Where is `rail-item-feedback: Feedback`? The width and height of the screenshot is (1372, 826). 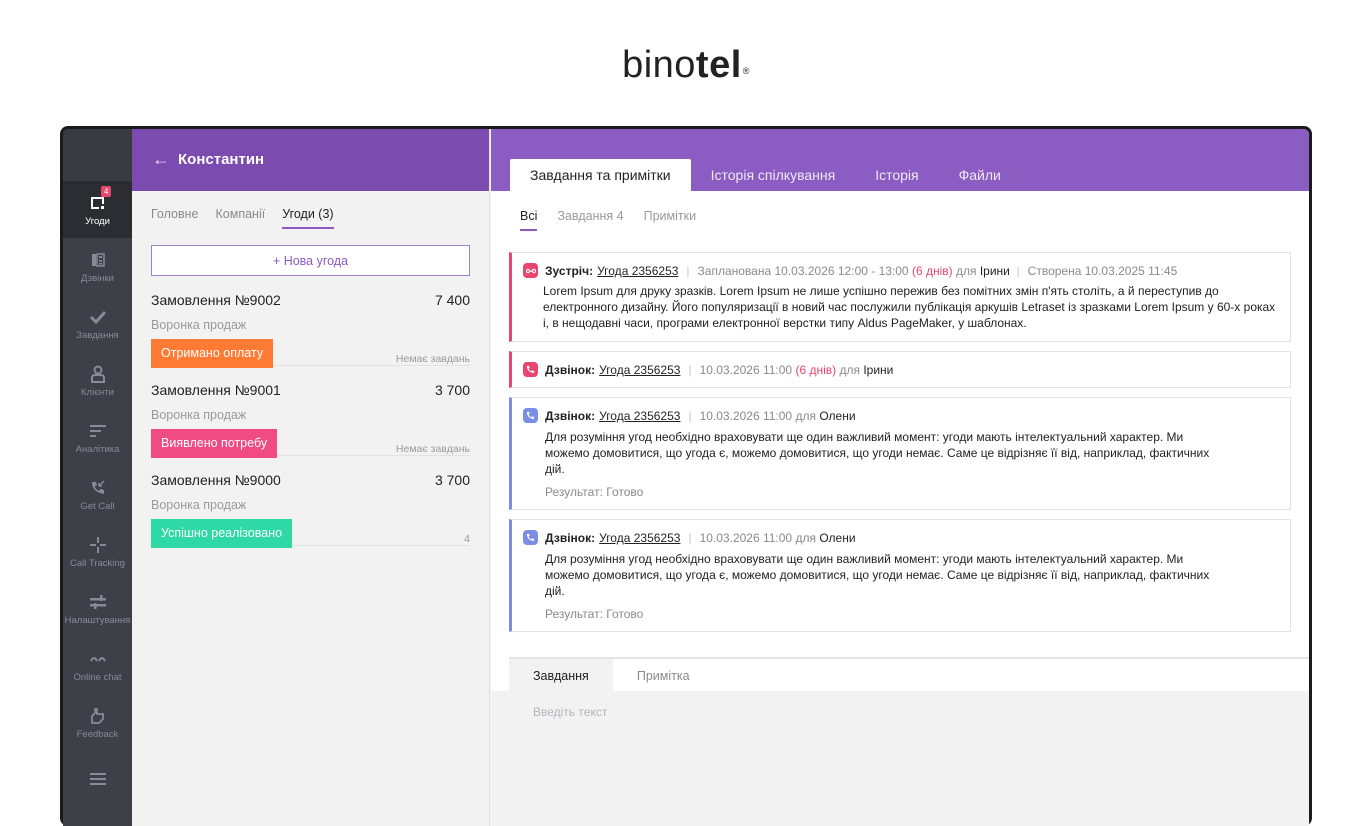
rail-item-feedback: Feedback is located at coordinates (97, 722).